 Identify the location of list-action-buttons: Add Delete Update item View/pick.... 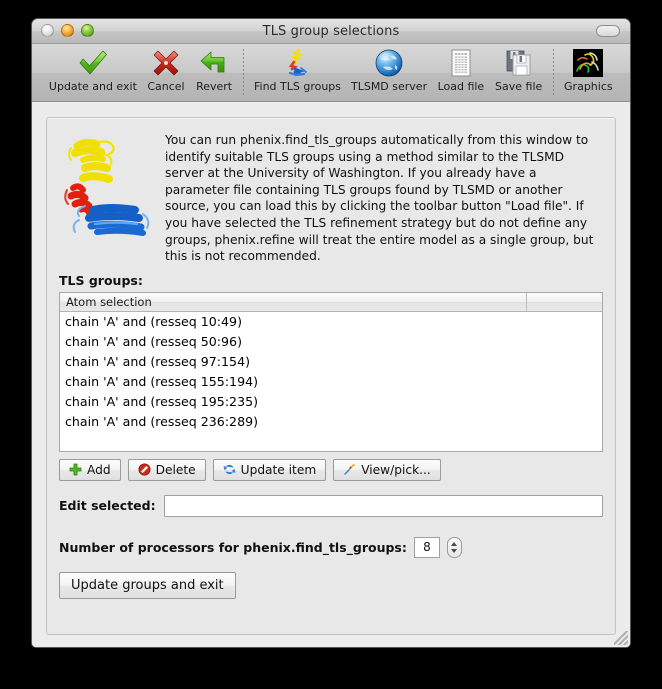
(331, 469).